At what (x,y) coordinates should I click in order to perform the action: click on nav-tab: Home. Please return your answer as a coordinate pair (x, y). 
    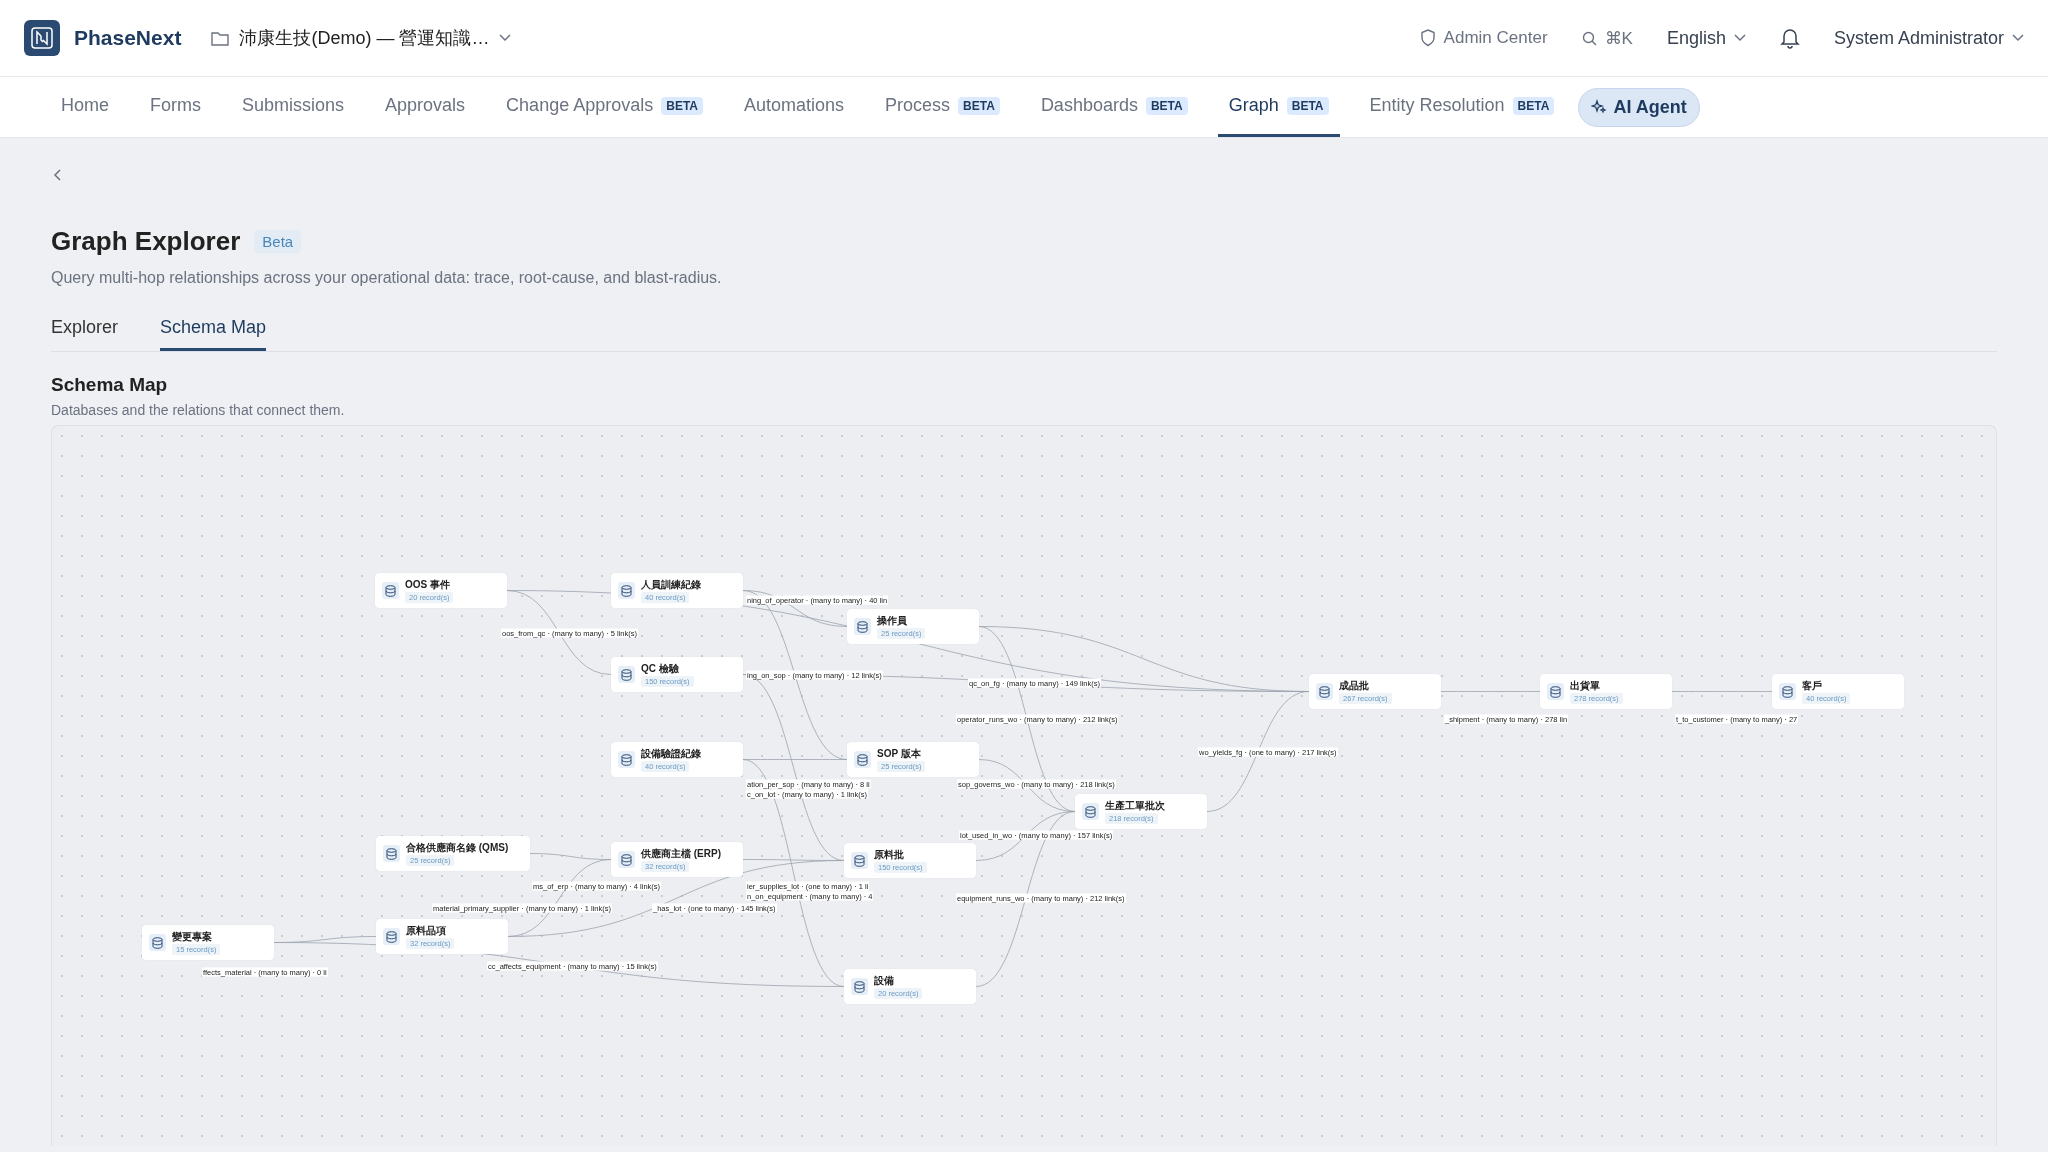
    Looking at the image, I should click on (85, 107).